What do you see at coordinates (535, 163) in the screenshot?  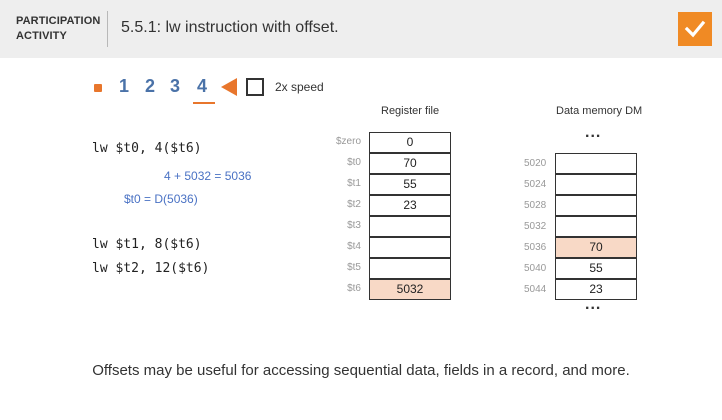 I see `memory-address: 5020` at bounding box center [535, 163].